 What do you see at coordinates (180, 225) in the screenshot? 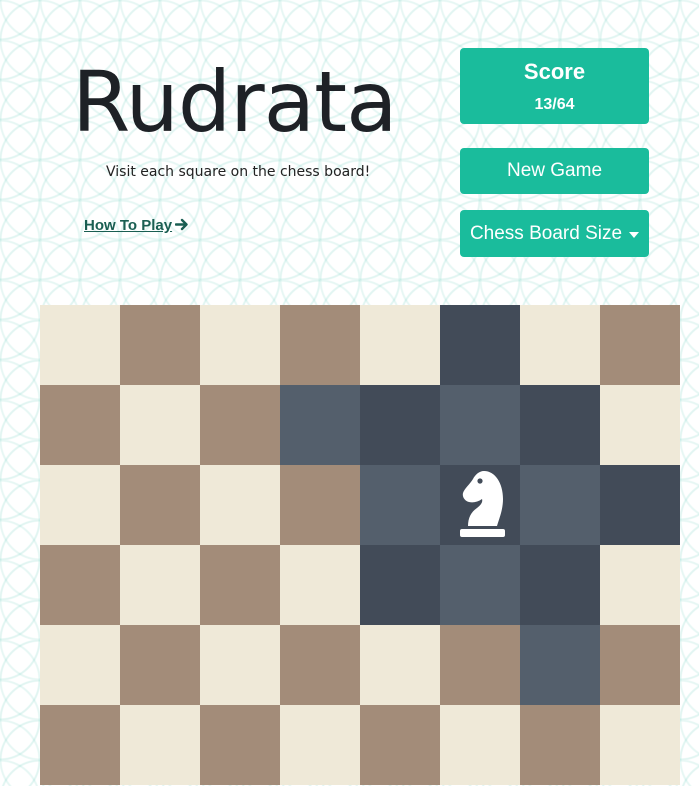
I see `arrow-right-icon` at bounding box center [180, 225].